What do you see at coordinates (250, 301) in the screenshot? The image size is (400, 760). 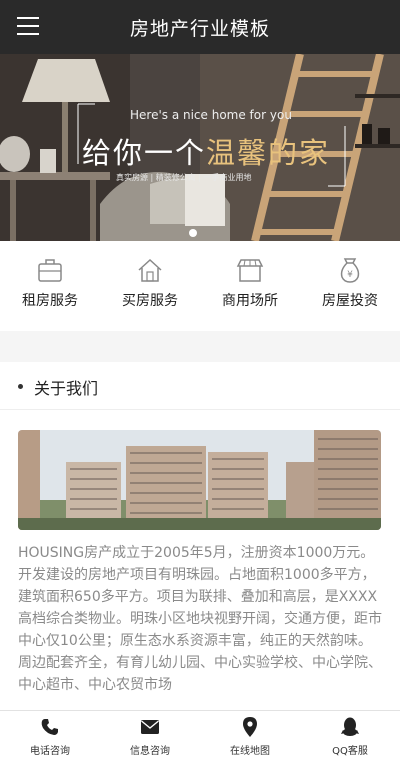 I see `service-label: 商用场所` at bounding box center [250, 301].